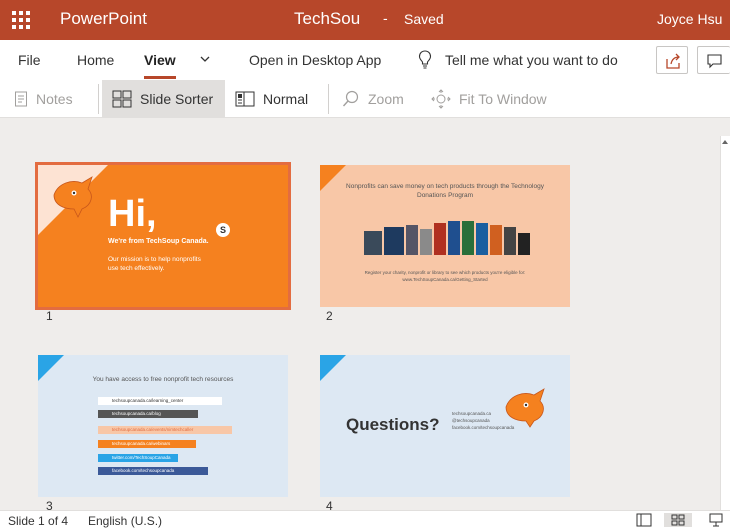 The image size is (730, 528). I want to click on notes-label: Notes, so click(54, 99).